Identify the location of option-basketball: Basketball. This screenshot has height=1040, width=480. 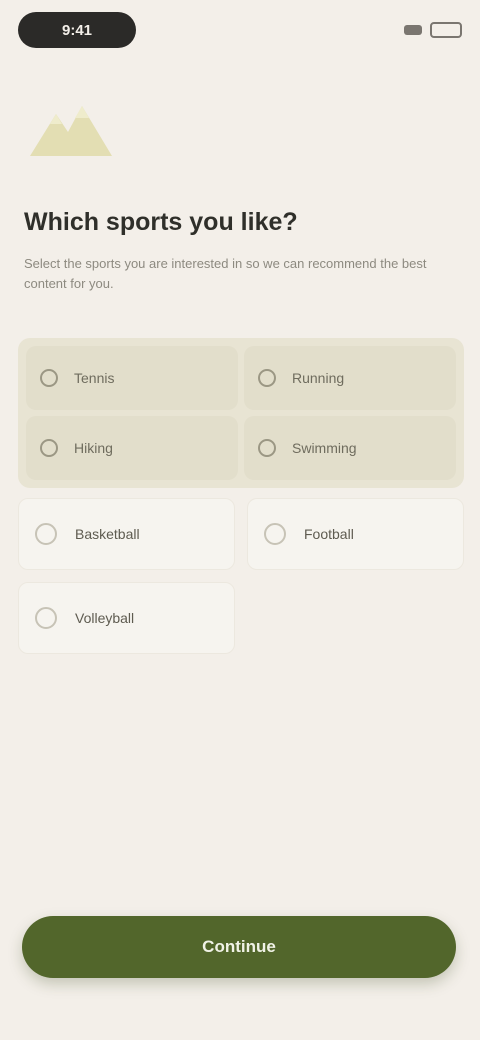
(126, 534).